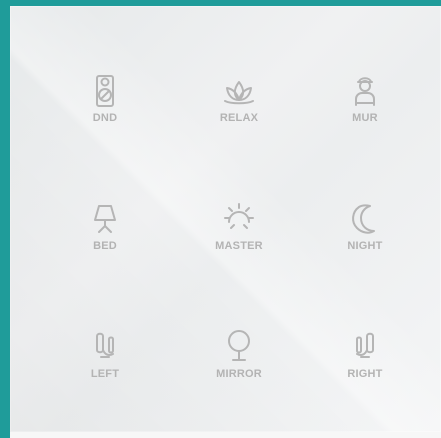 The width and height of the screenshot is (441, 438). What do you see at coordinates (105, 218) in the screenshot?
I see `bed-lamp-icon` at bounding box center [105, 218].